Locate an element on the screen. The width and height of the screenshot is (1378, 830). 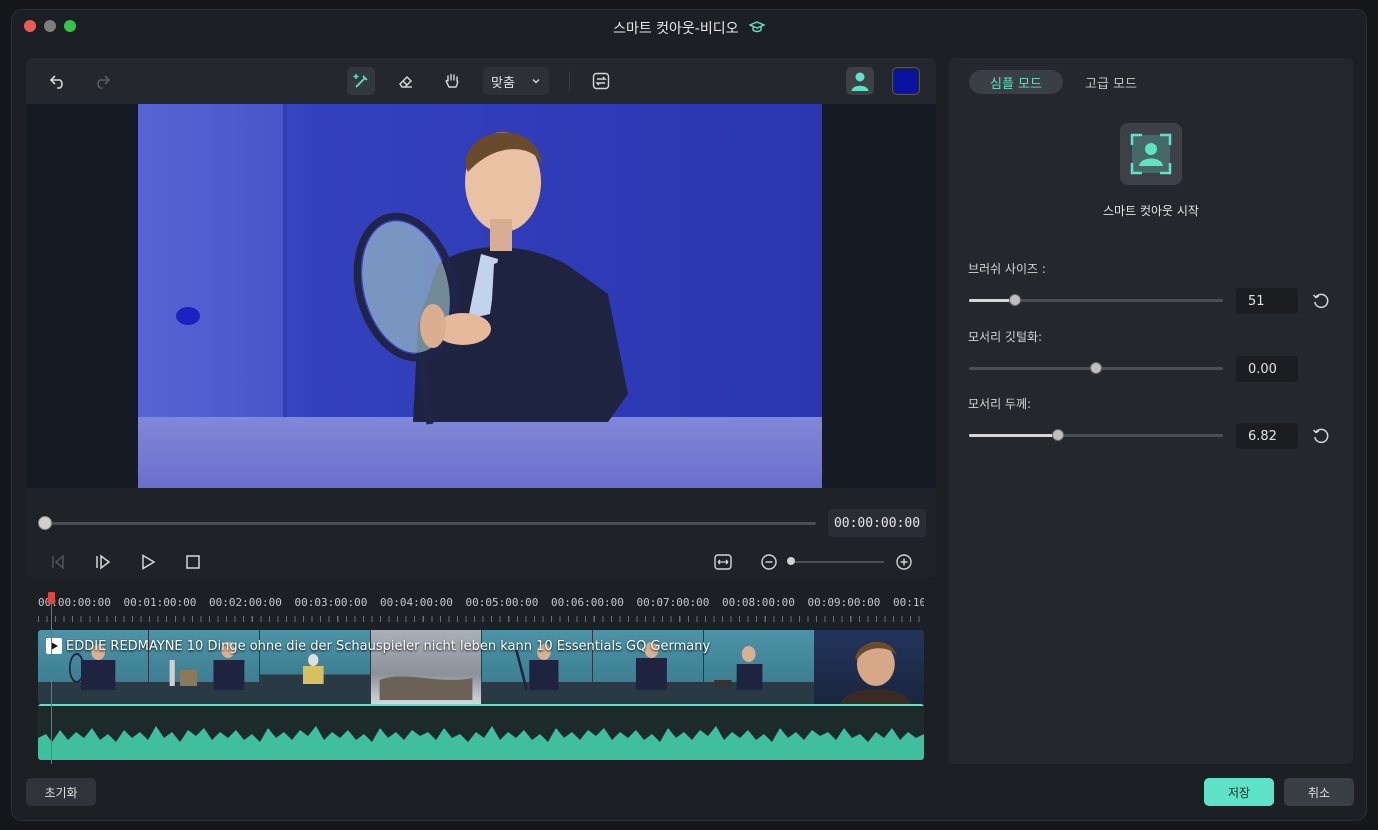
chevron-down-icon is located at coordinates (536, 81).